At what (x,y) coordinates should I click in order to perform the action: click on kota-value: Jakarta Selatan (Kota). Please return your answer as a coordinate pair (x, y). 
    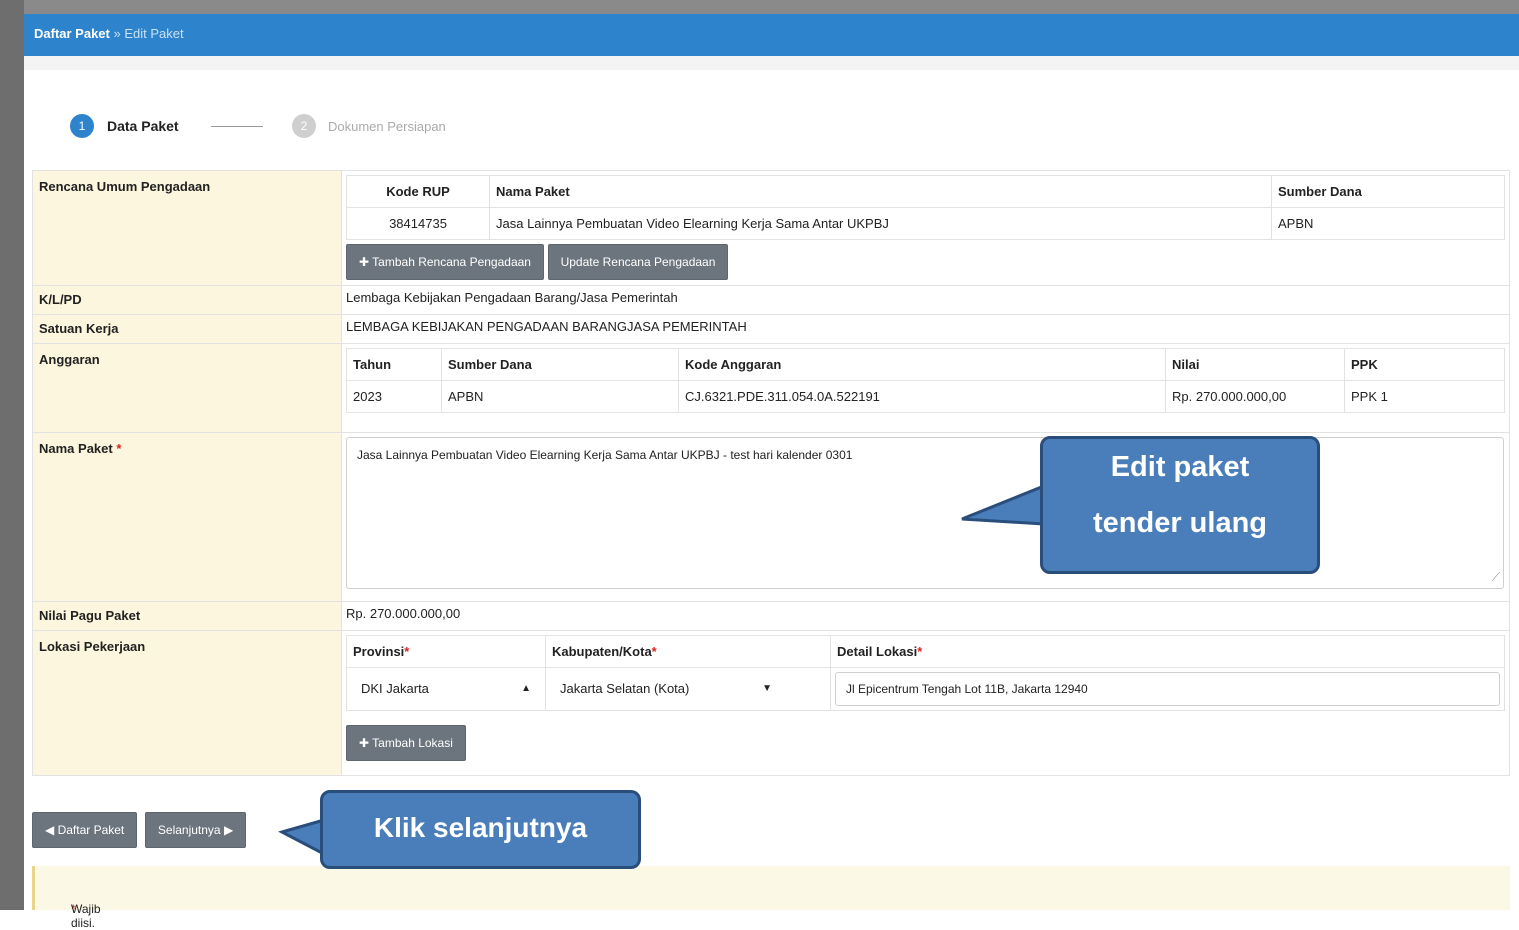
    Looking at the image, I should click on (625, 688).